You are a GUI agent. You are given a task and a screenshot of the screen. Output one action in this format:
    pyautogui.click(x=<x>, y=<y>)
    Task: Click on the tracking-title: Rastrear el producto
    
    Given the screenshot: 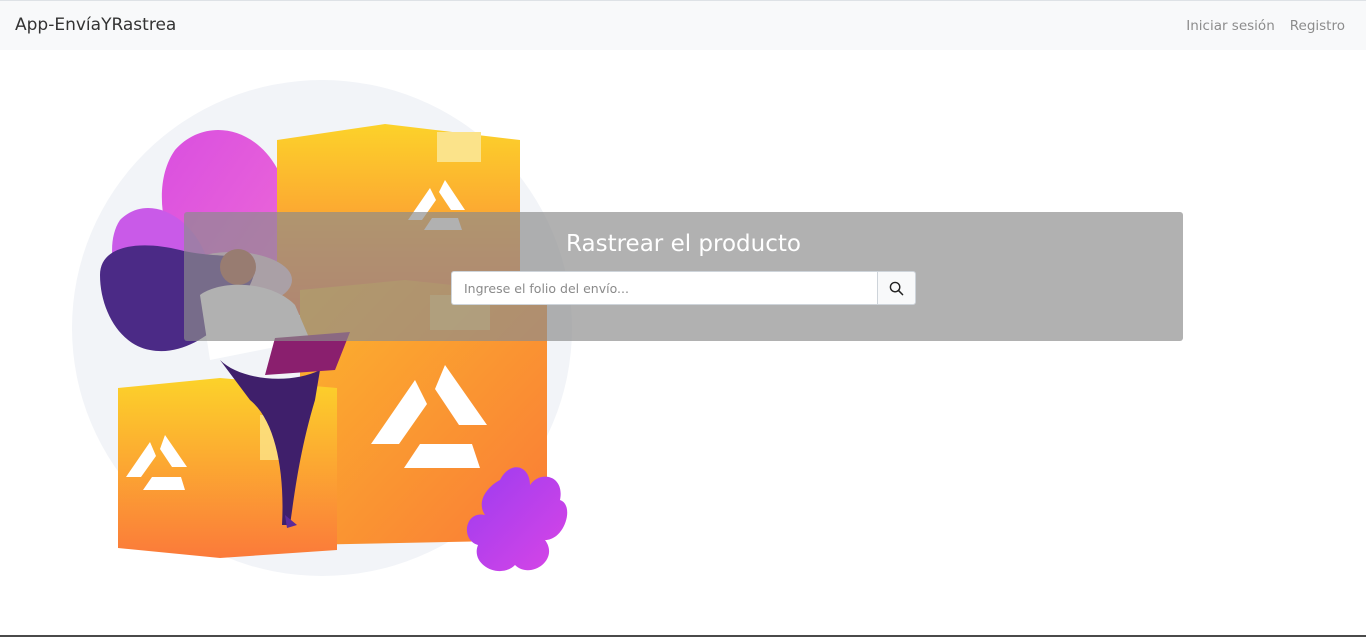 What is the action you would take?
    pyautogui.click(x=683, y=244)
    